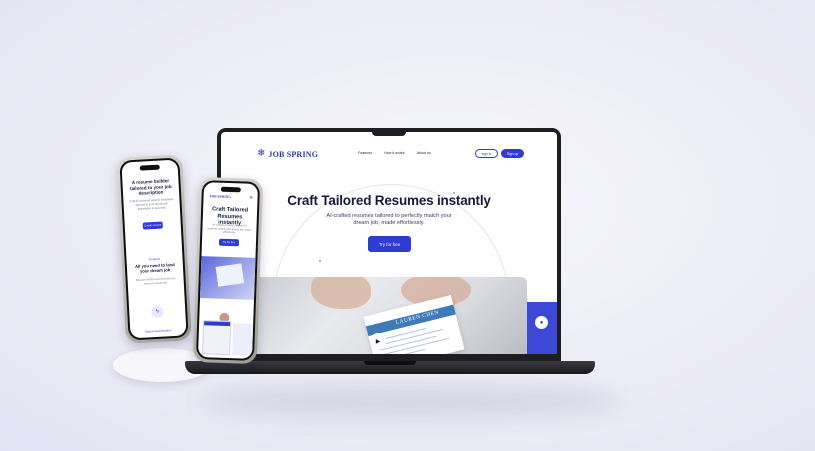 The width and height of the screenshot is (815, 451). Describe the element at coordinates (389, 315) in the screenshot. I see `hero-video-thumbnail: LAUREN CHEN ▶` at that location.